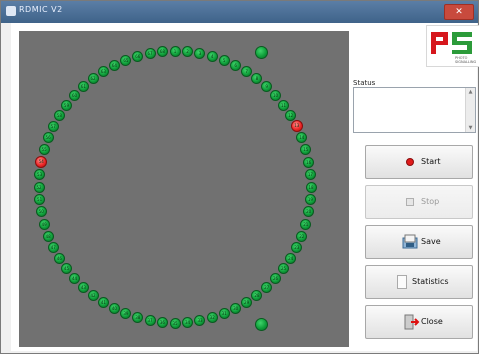  I want to click on stop-icon, so click(410, 202).